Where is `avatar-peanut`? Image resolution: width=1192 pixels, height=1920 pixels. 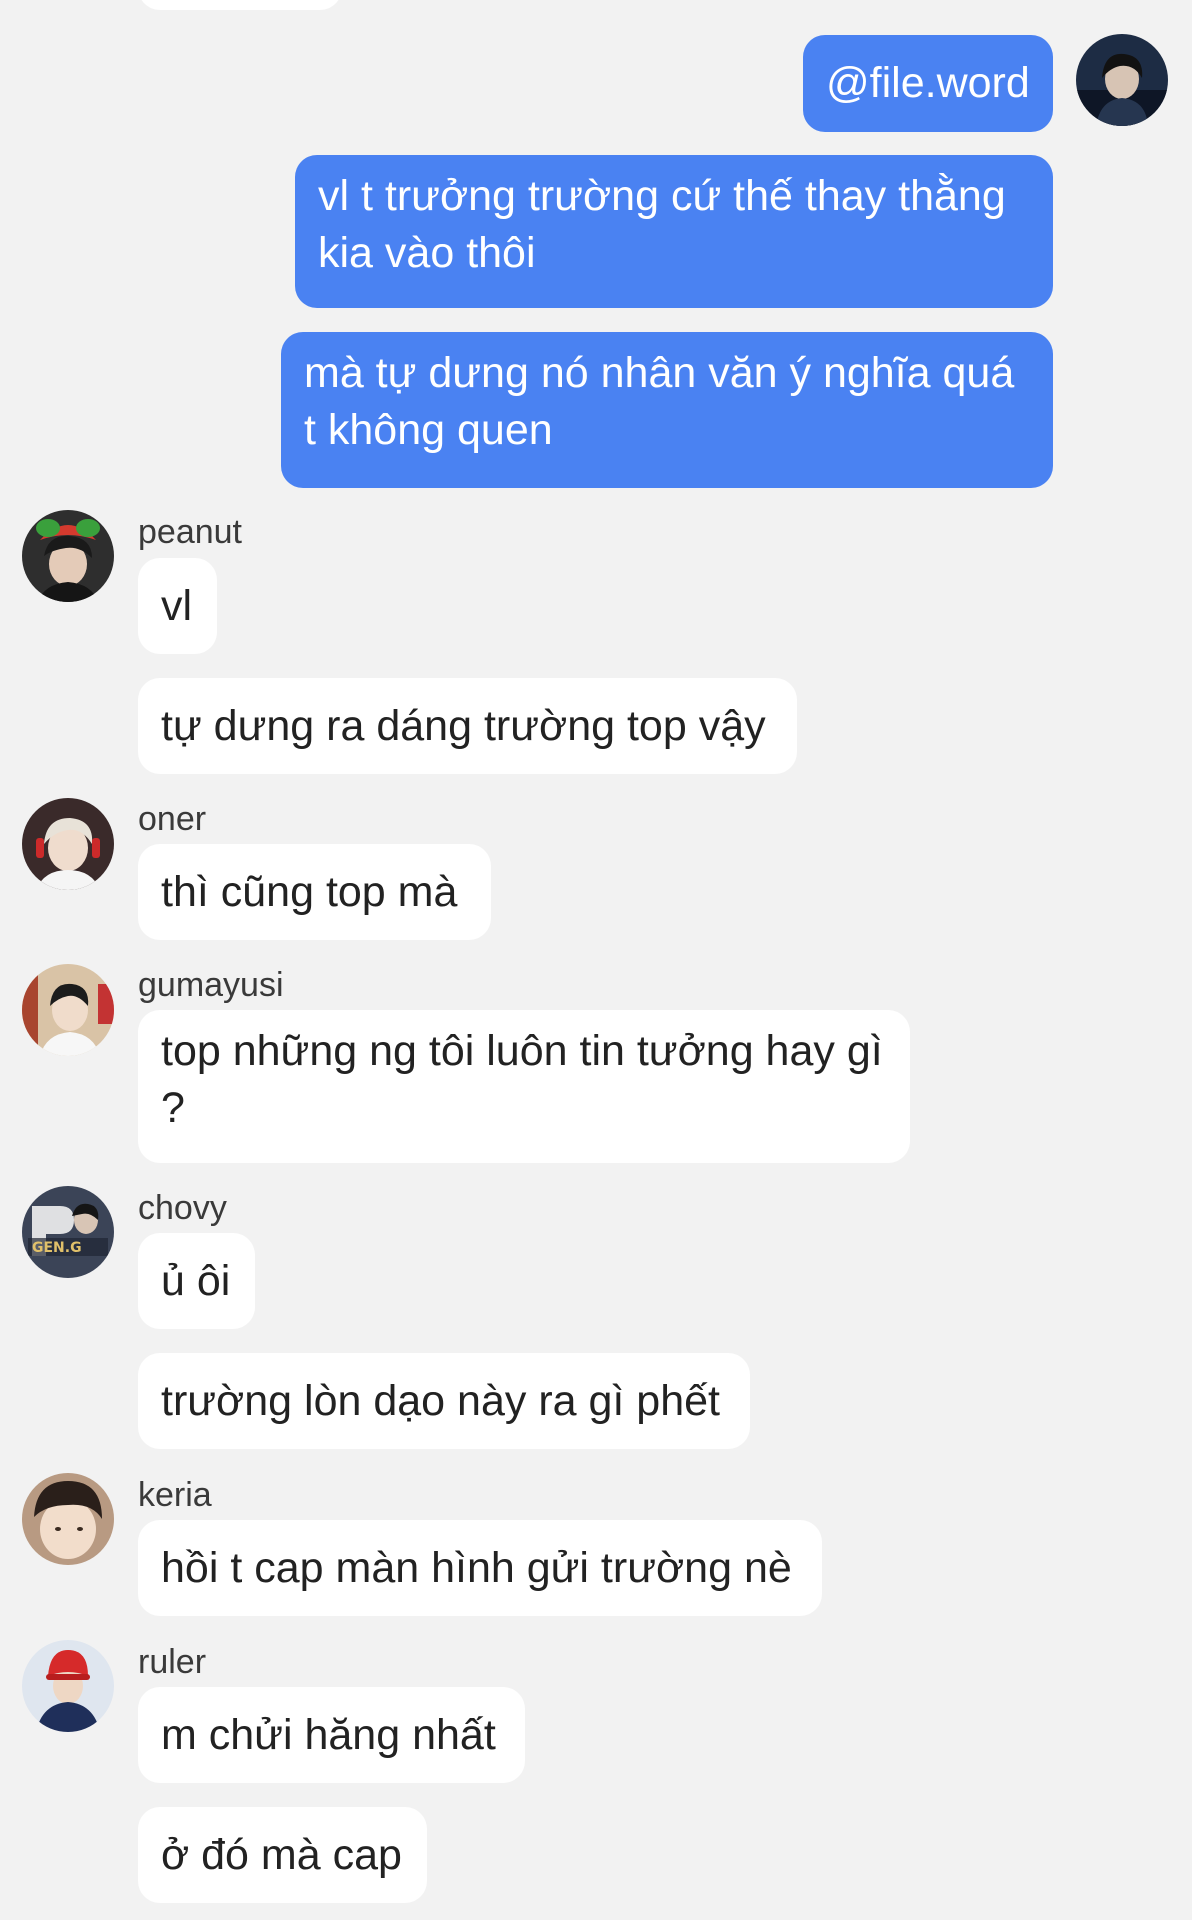
avatar-peanut is located at coordinates (68, 556).